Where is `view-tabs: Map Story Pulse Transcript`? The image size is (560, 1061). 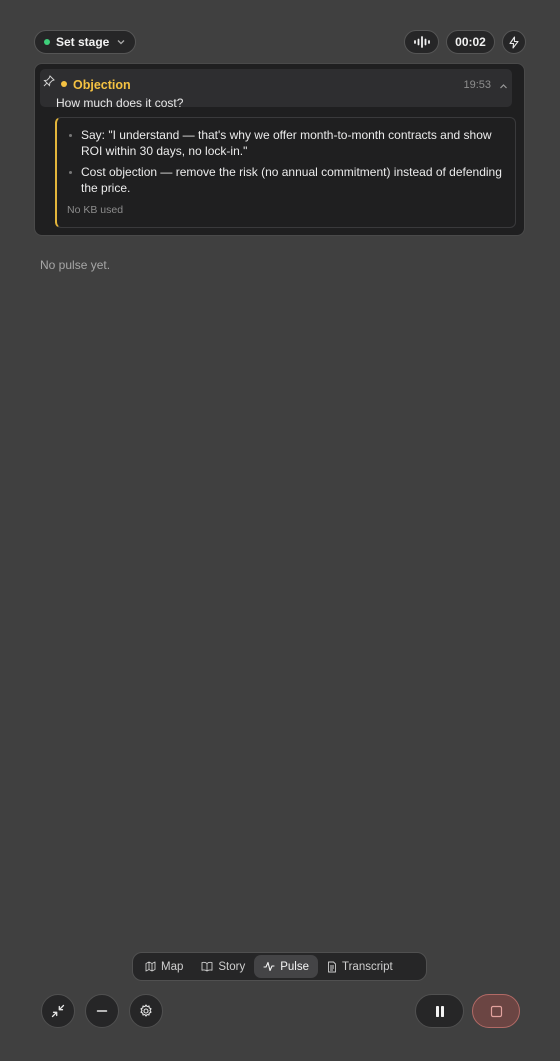
view-tabs: Map Story Pulse Transcript is located at coordinates (279, 966).